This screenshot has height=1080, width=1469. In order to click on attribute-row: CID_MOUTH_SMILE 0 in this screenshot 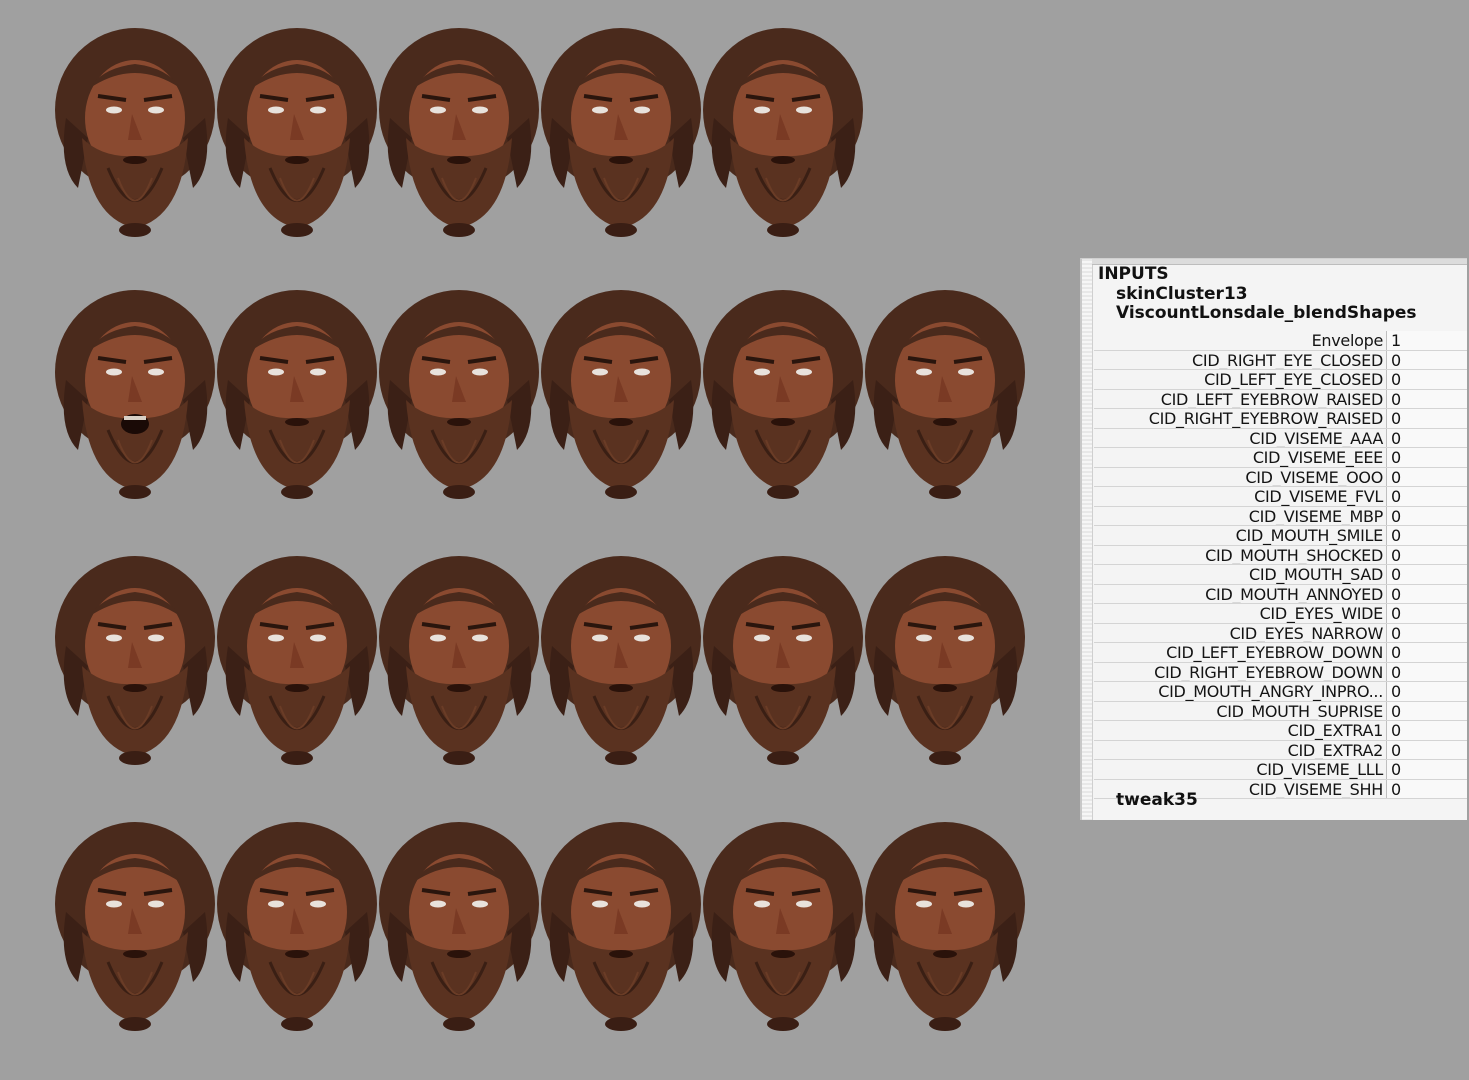, I will do `click(1280, 536)`.